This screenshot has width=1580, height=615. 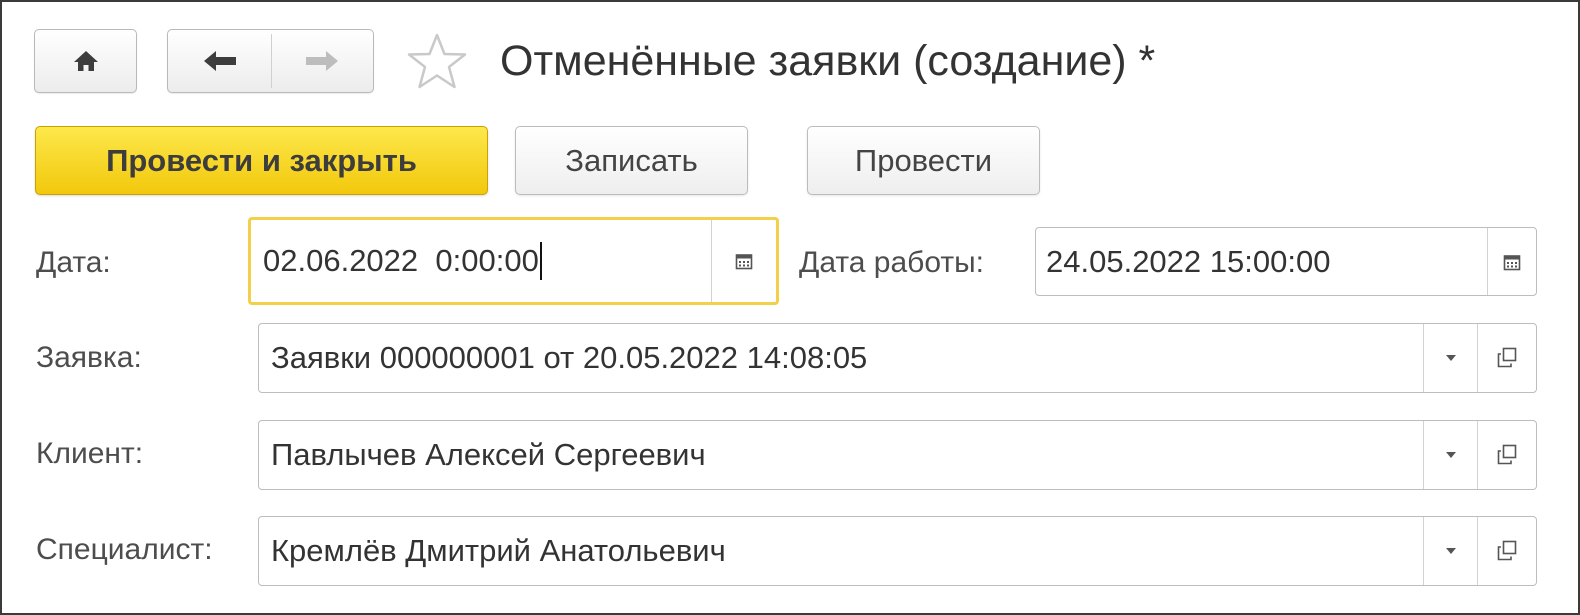 I want to click on star-icon, so click(x=437, y=61).